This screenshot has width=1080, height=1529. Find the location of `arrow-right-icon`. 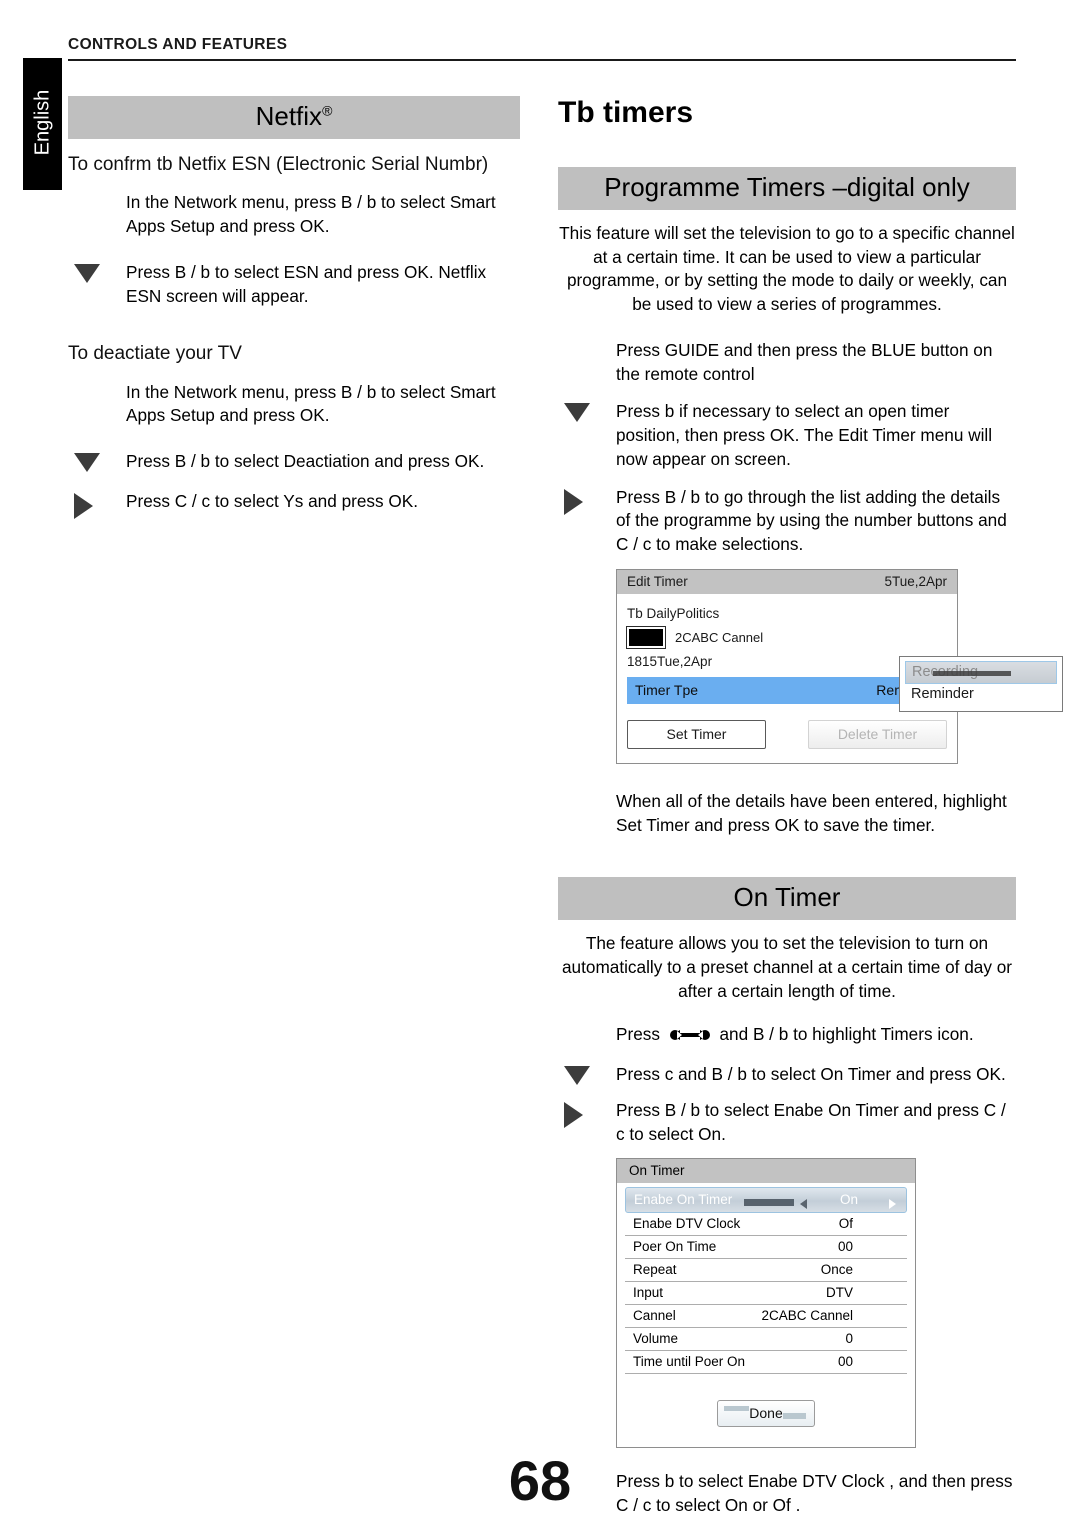

arrow-right-icon is located at coordinates (892, 1203).